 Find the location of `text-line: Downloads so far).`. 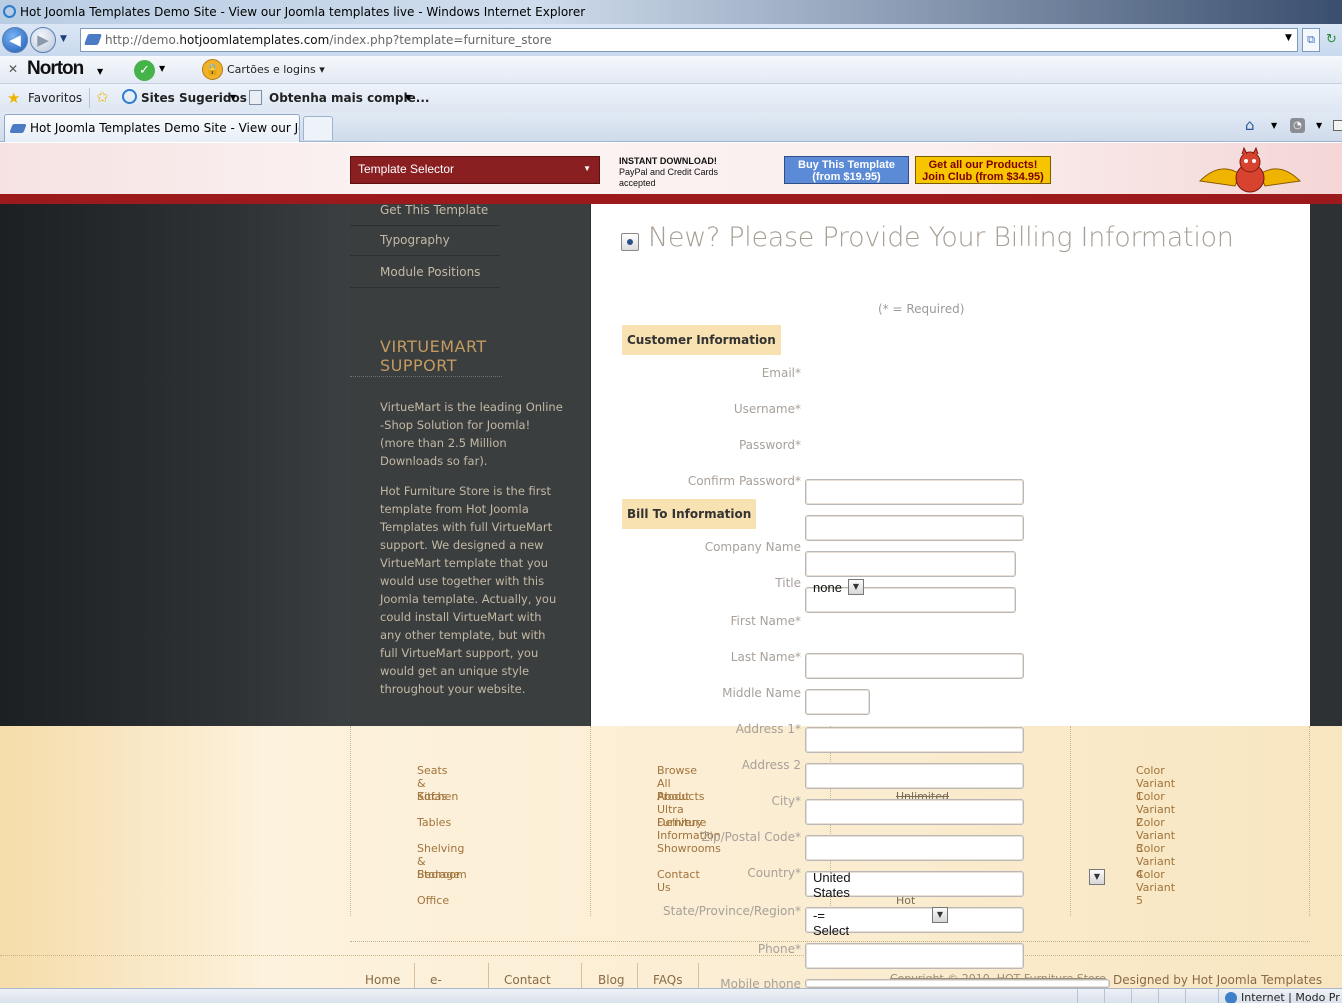

text-line: Downloads so far). is located at coordinates (434, 461).